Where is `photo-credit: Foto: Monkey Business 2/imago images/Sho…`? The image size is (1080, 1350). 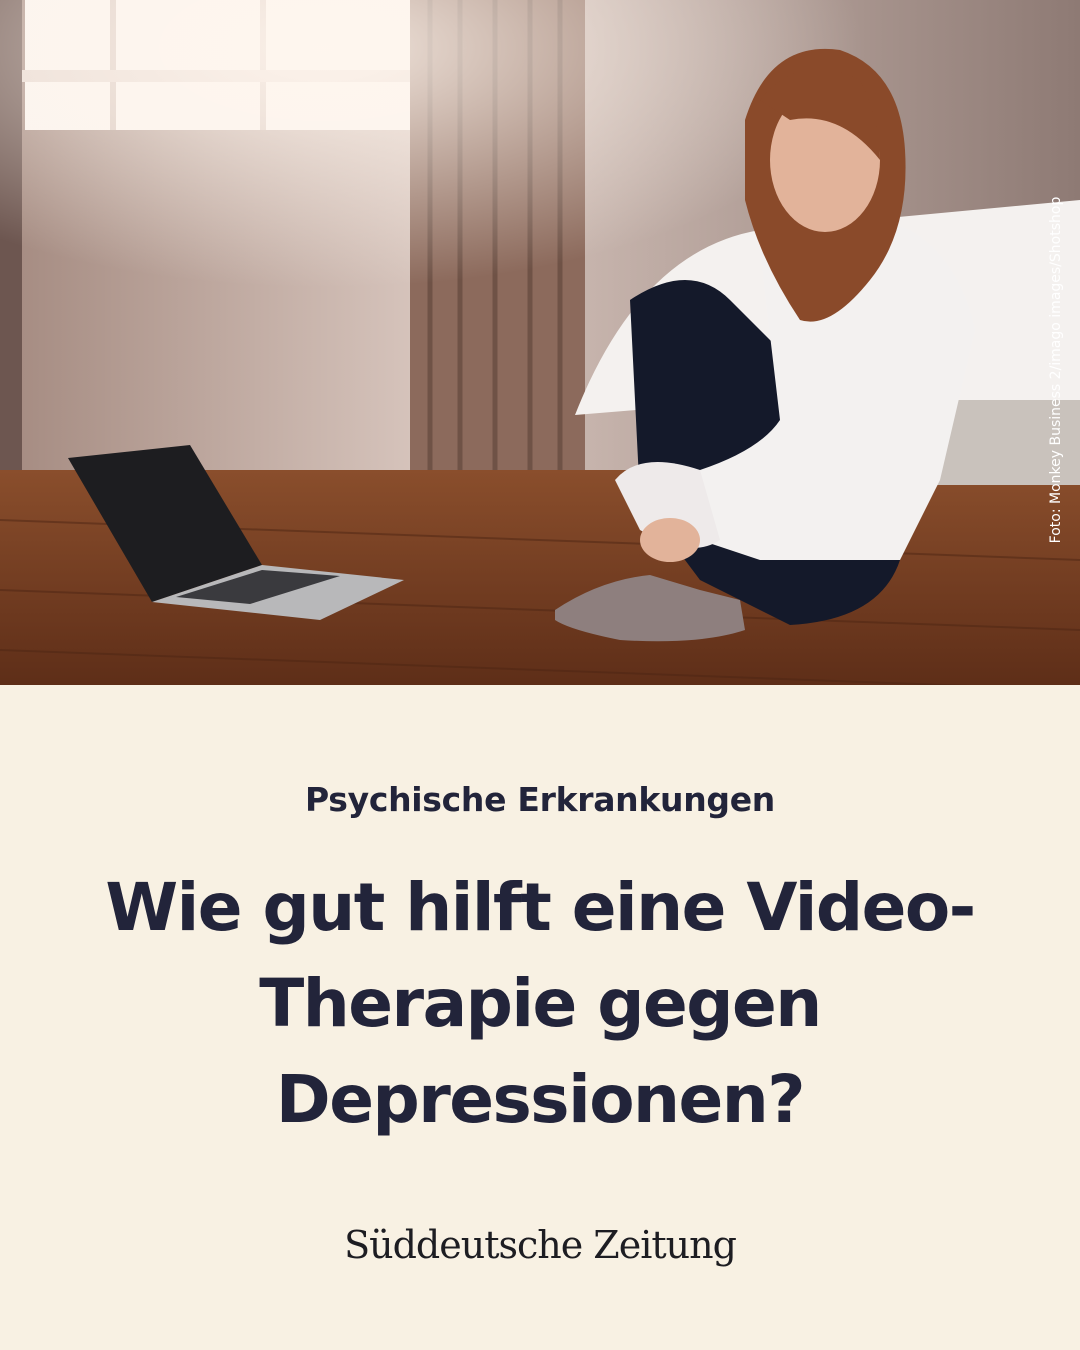
photo-credit: Foto: Monkey Business 2/imago images/Sho… is located at coordinates (1056, 370).